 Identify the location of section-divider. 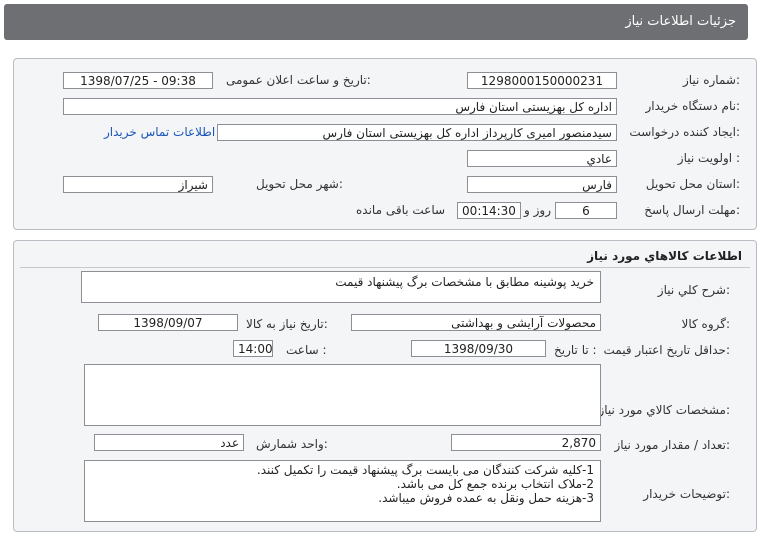
(385, 267).